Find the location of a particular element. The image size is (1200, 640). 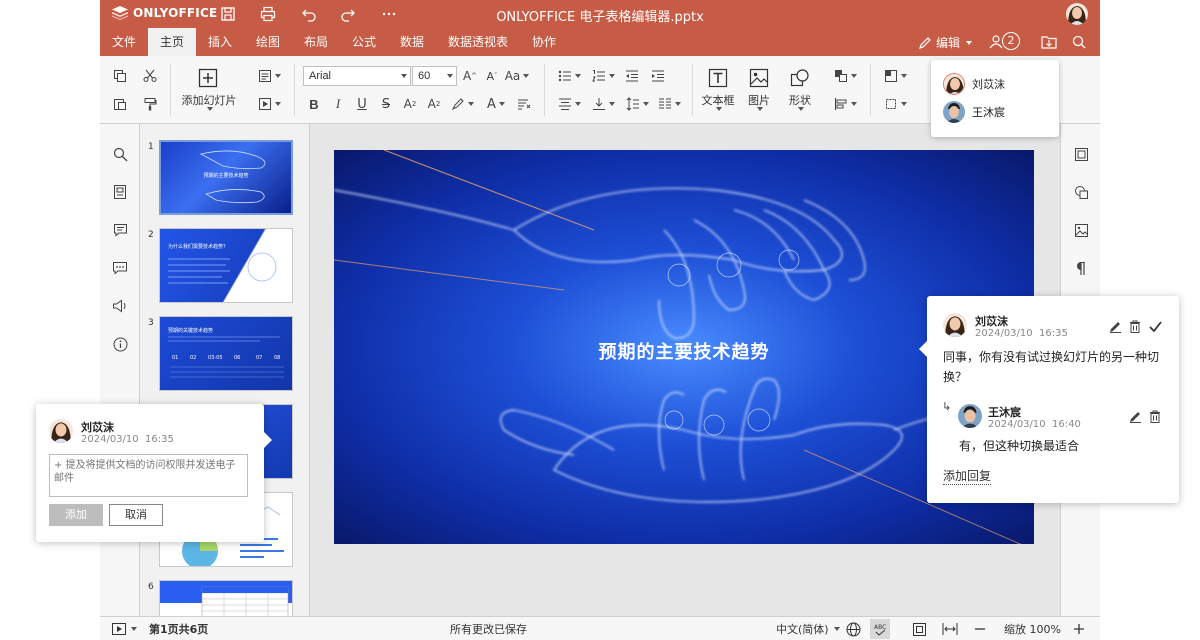

slide-settings-icon is located at coordinates (1081, 154).